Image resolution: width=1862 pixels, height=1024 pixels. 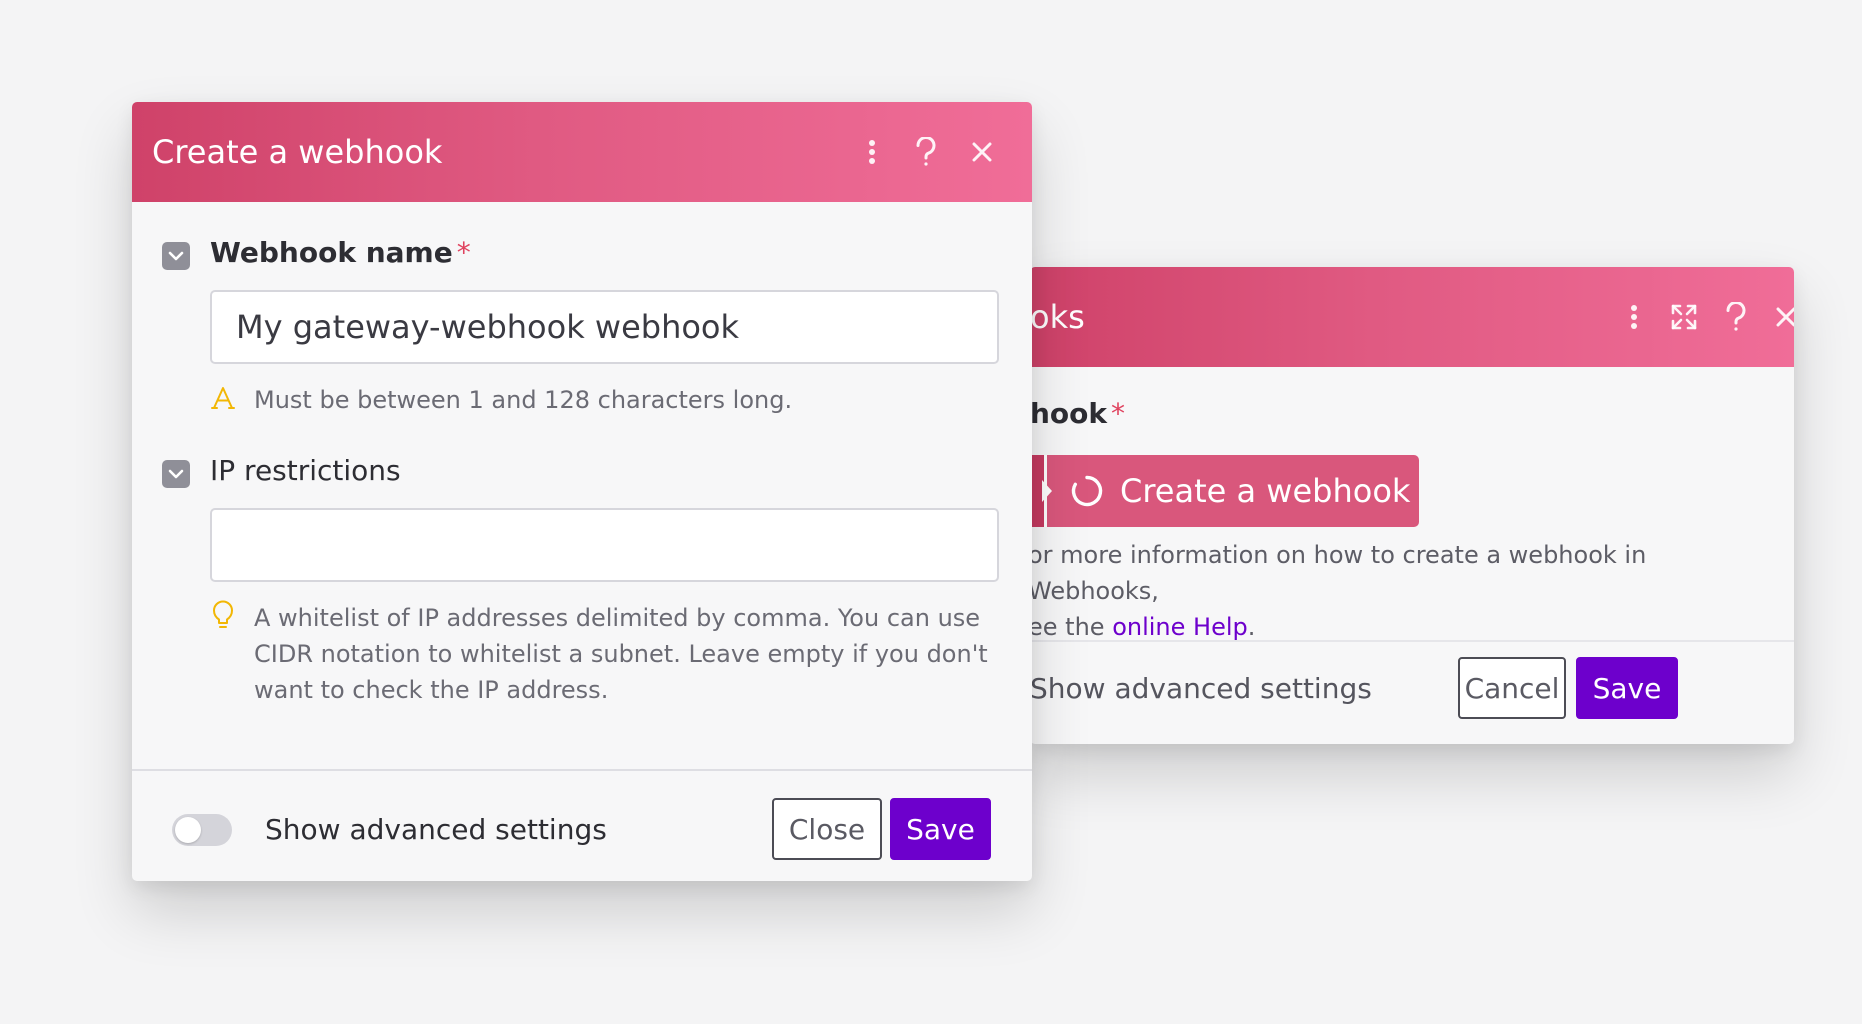 I want to click on webhook-field-label-text: hook, so click(x=1069, y=413).